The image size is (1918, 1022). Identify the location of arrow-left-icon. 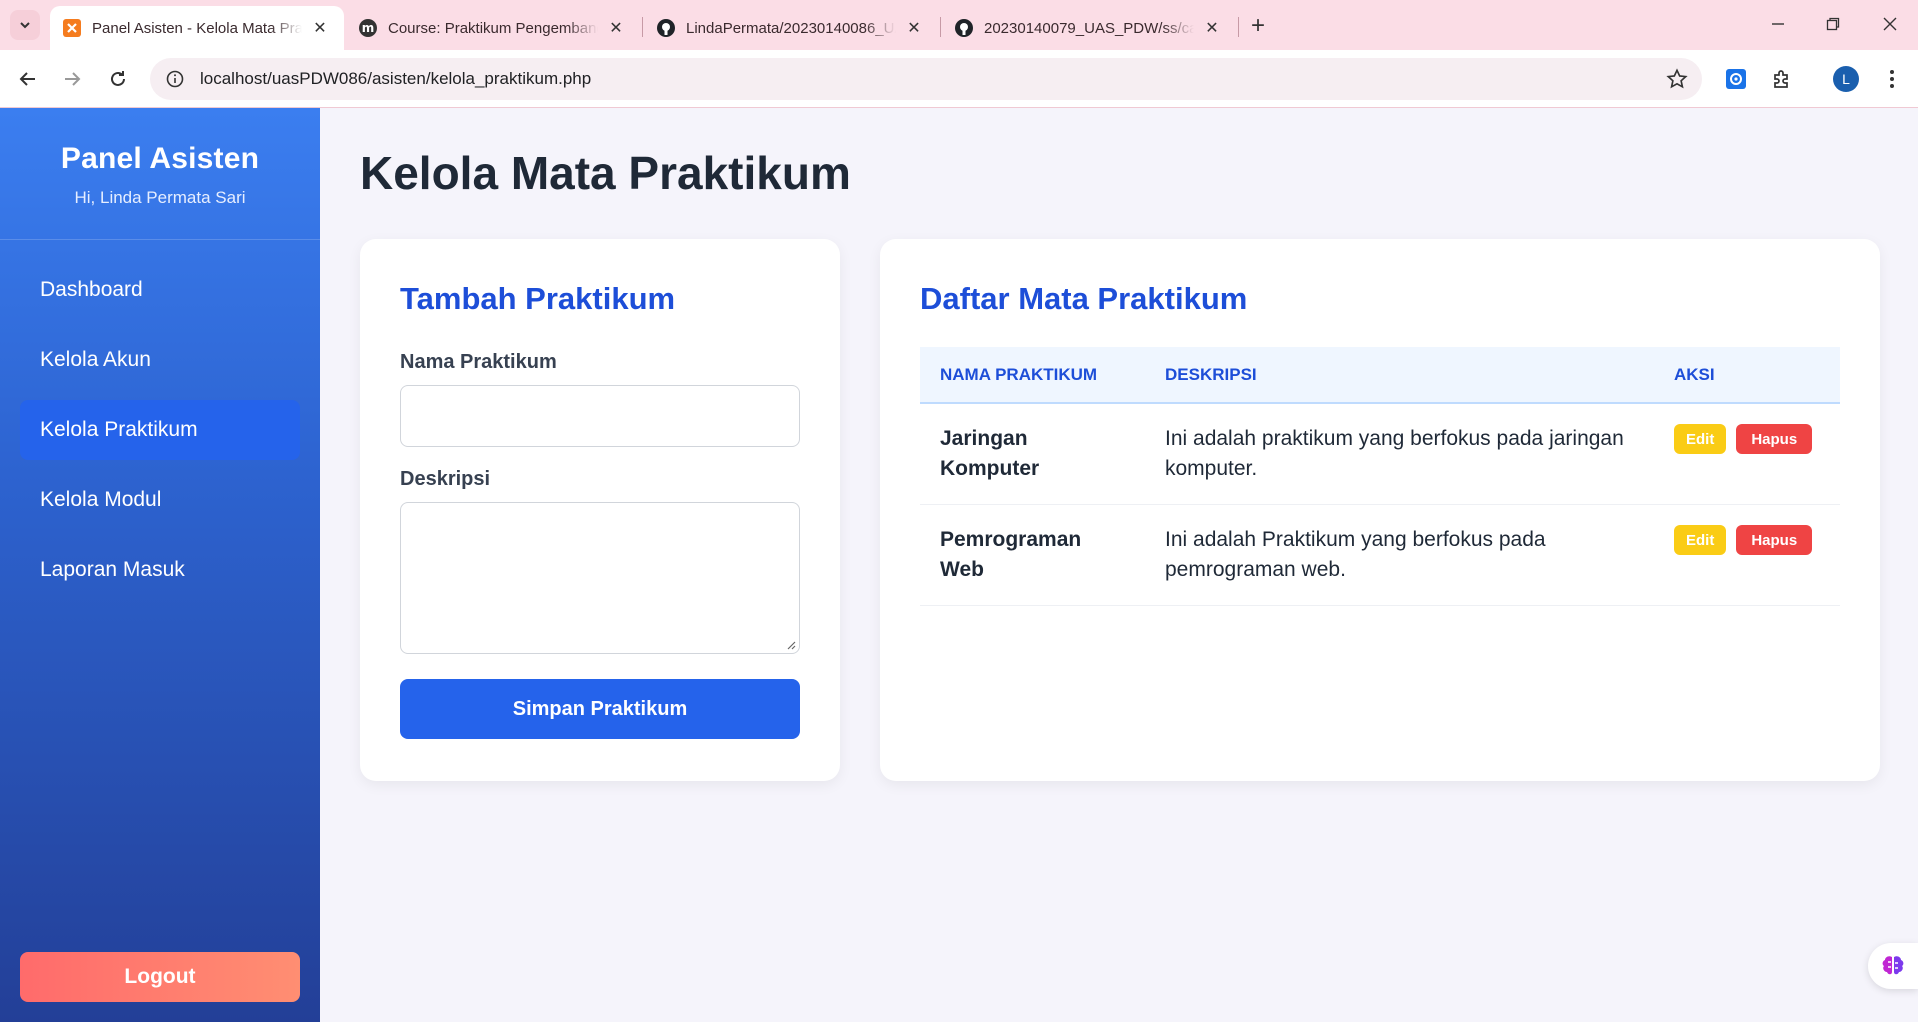
(27, 79).